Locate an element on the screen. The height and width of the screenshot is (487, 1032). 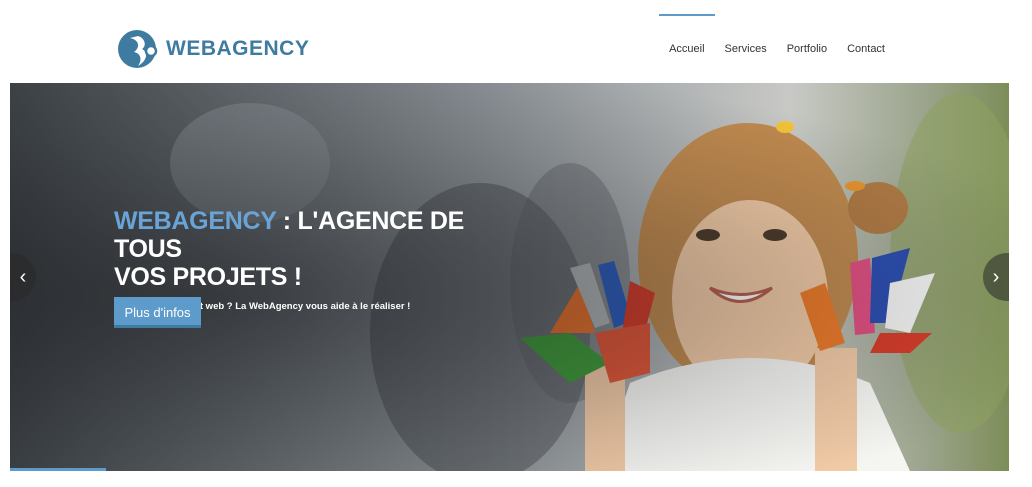
nav-item-portfolio: Portfolio is located at coordinates (807, 49).